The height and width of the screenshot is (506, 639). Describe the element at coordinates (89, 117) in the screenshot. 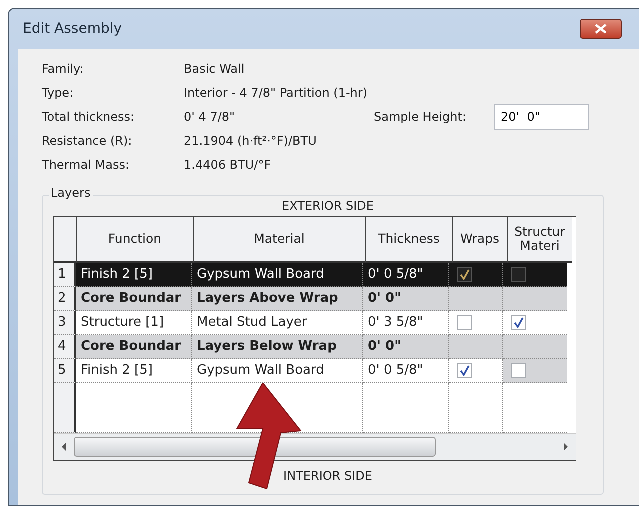

I see `property-label: Total thickness:` at that location.